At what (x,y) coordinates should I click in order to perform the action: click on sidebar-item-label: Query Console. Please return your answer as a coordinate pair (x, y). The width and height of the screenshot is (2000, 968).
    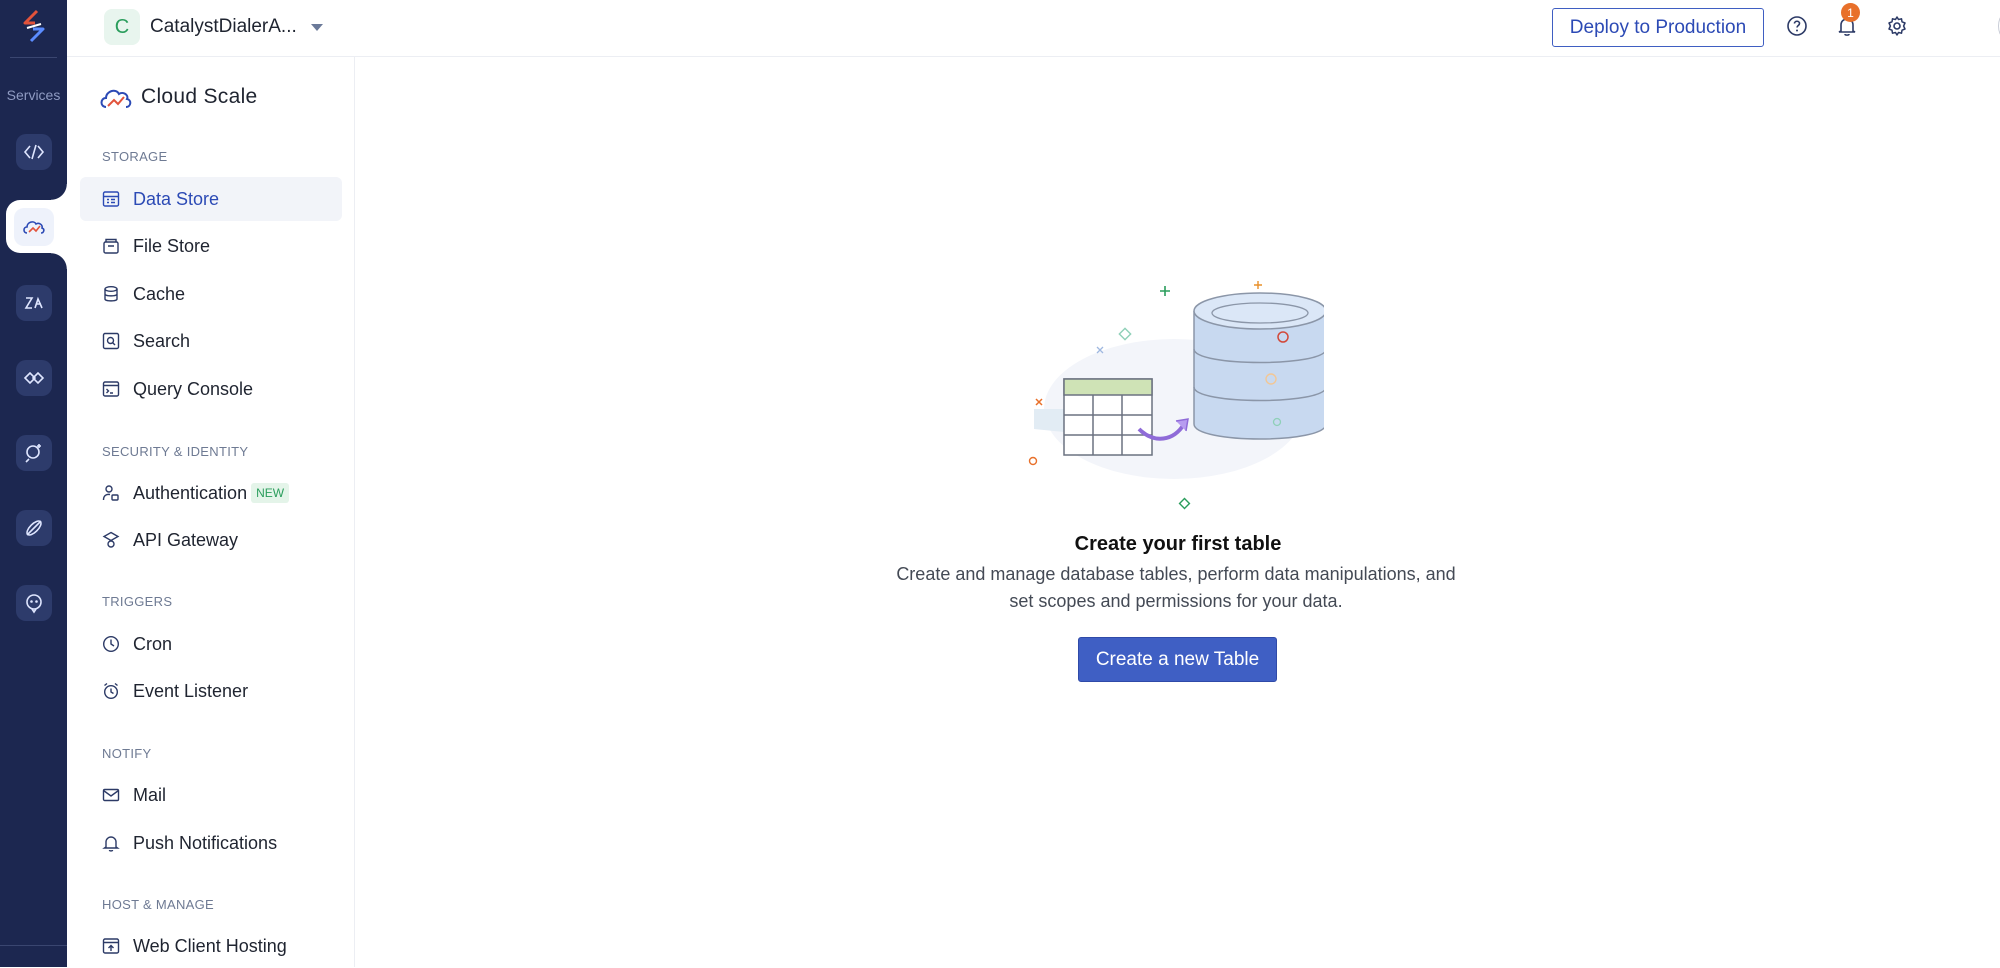
    Looking at the image, I should click on (193, 388).